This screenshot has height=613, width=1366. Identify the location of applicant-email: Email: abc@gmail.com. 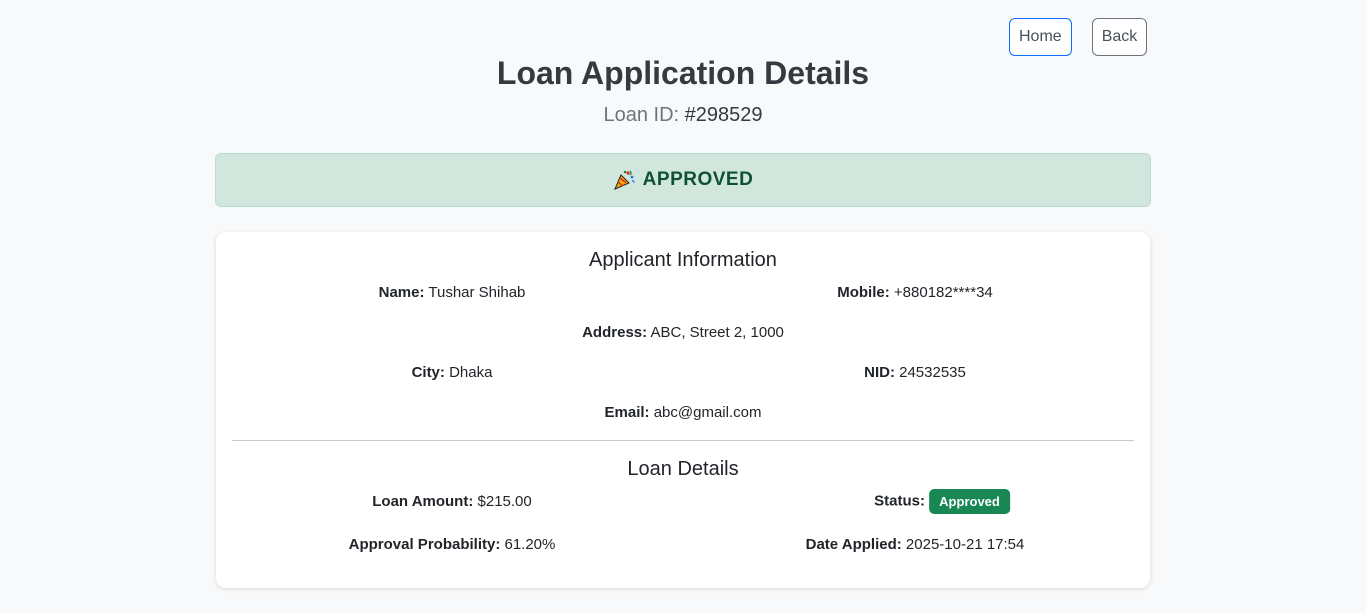
(683, 412).